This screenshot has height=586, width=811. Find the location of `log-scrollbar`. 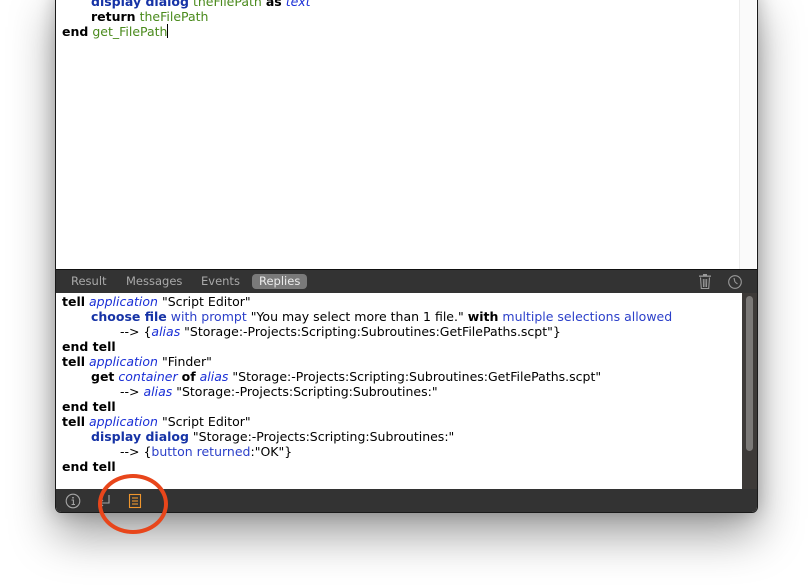

log-scrollbar is located at coordinates (749, 391).